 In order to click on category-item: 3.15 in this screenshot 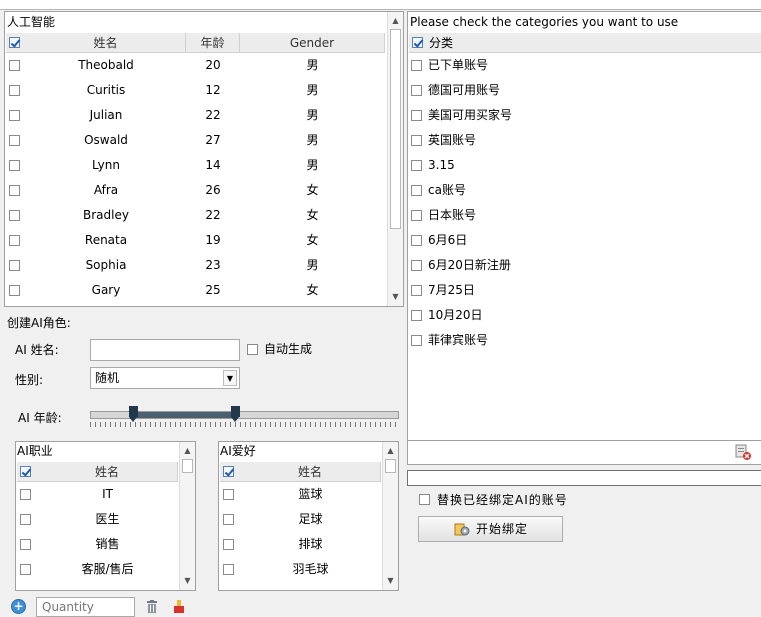, I will do `click(584, 165)`.